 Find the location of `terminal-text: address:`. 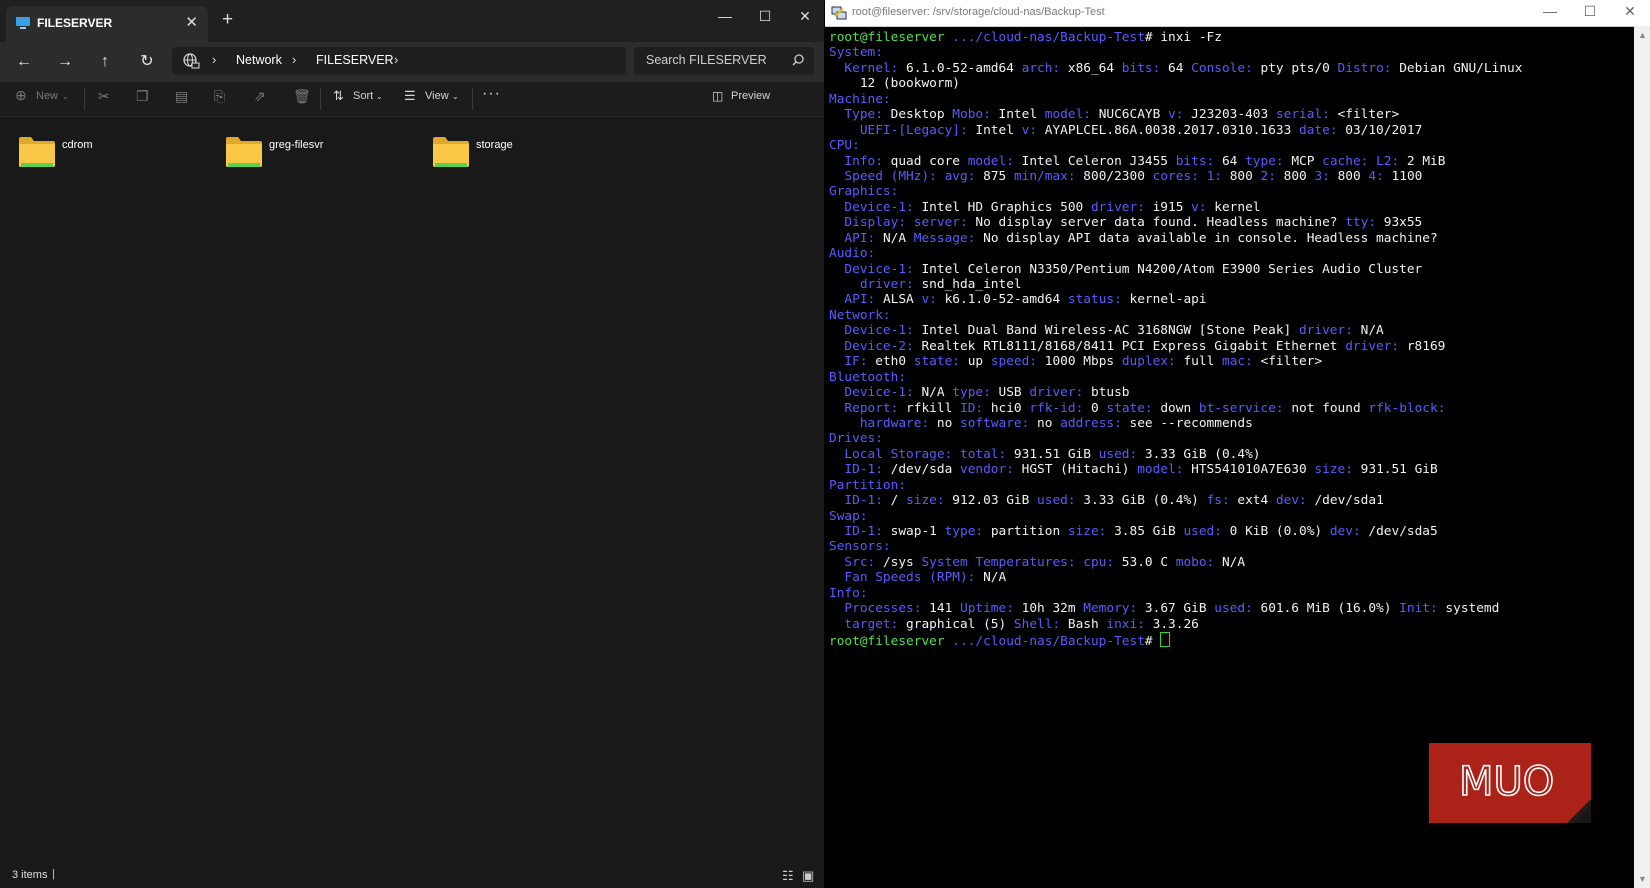

terminal-text: address: is located at coordinates (1091, 423).